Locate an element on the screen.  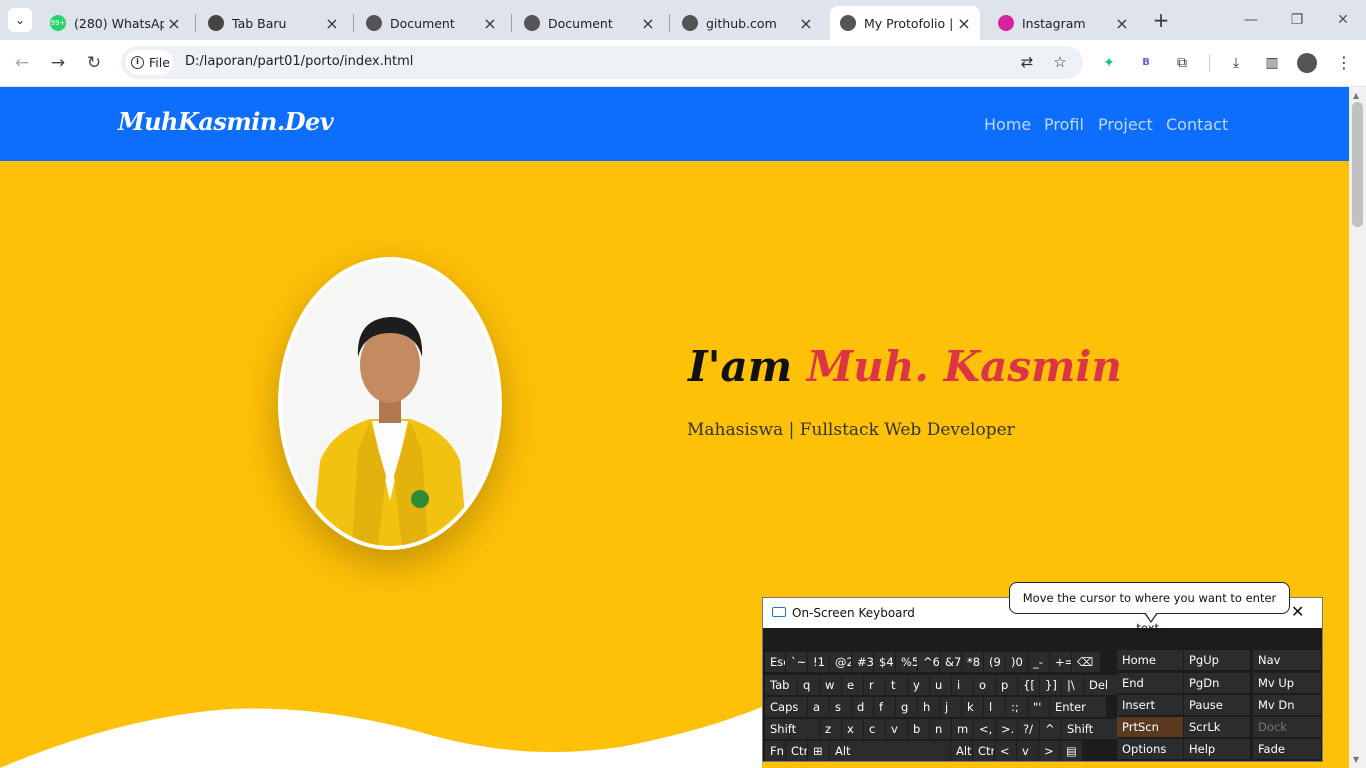
side-panel-icon: ▥ is located at coordinates (1272, 63).